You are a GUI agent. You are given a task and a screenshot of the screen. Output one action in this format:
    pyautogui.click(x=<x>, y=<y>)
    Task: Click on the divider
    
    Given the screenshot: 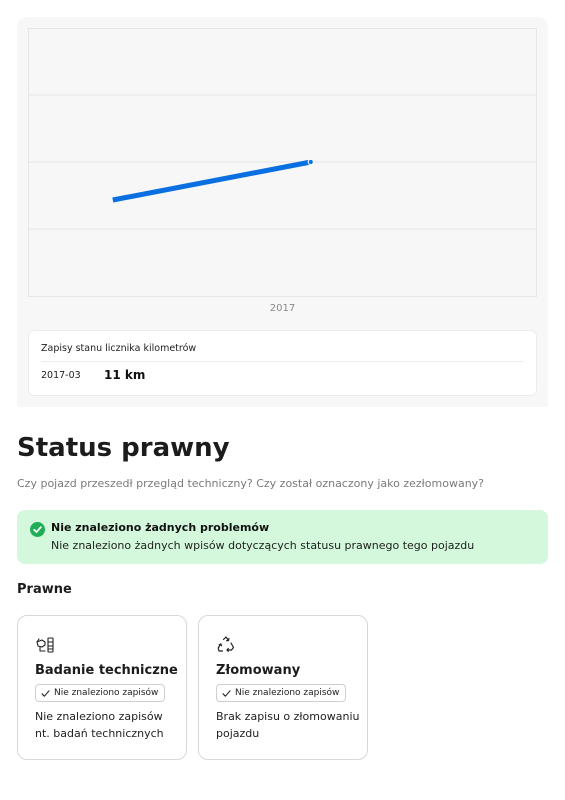 What is the action you would take?
    pyautogui.click(x=282, y=361)
    